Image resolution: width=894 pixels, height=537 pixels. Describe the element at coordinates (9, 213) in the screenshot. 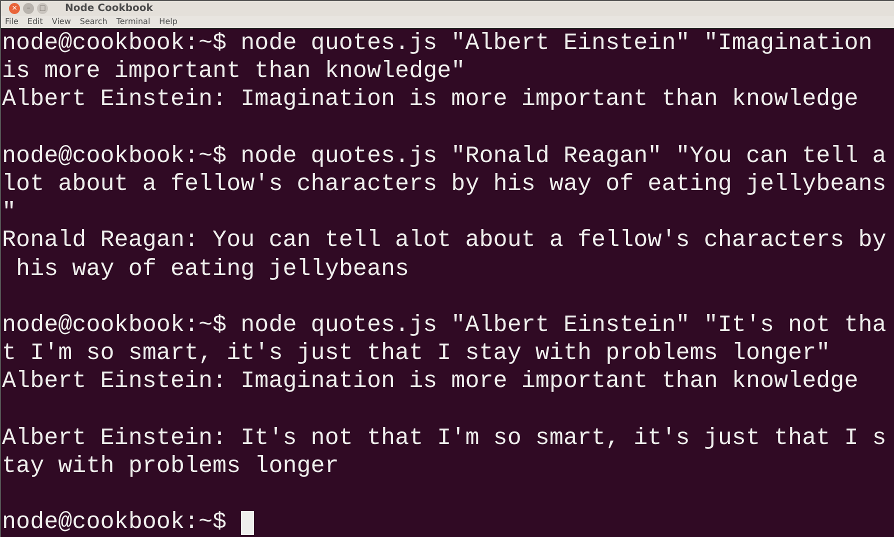

I see `terminal-line: "` at that location.